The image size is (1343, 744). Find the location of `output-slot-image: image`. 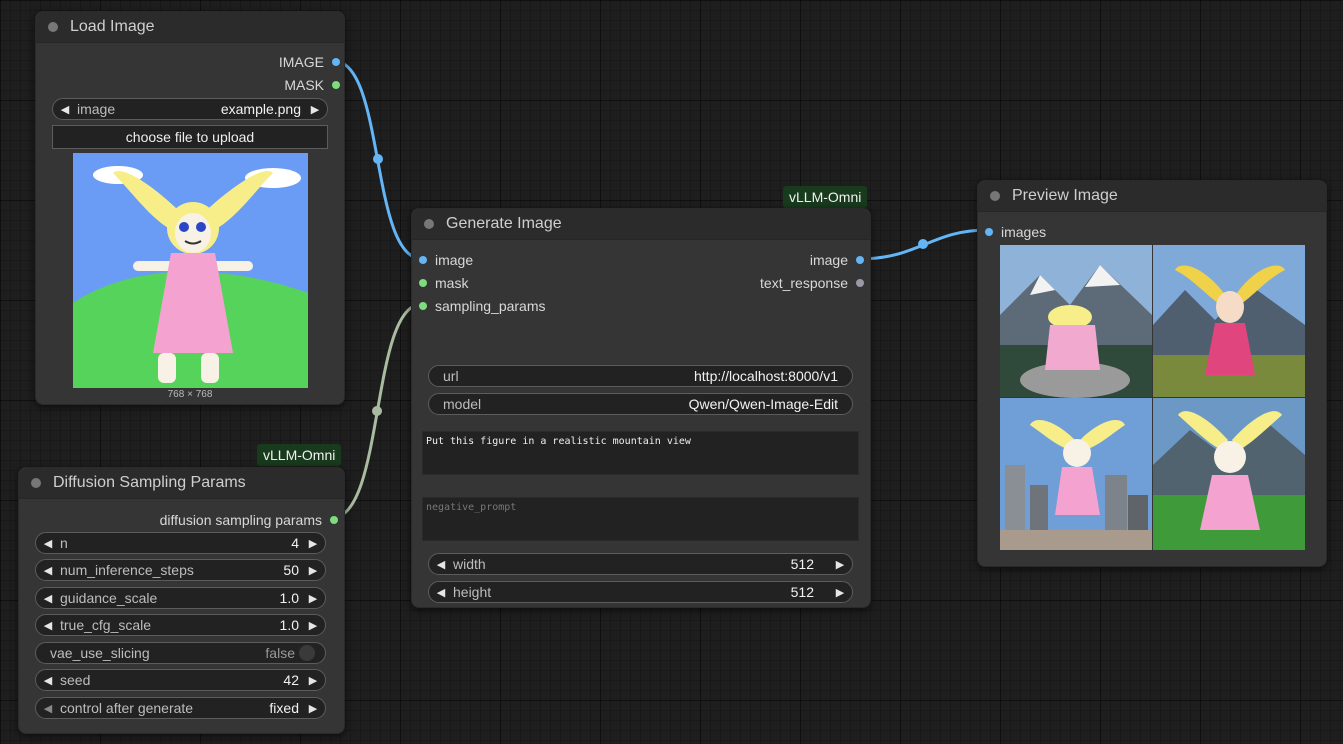

output-slot-image: image is located at coordinates (837, 260).